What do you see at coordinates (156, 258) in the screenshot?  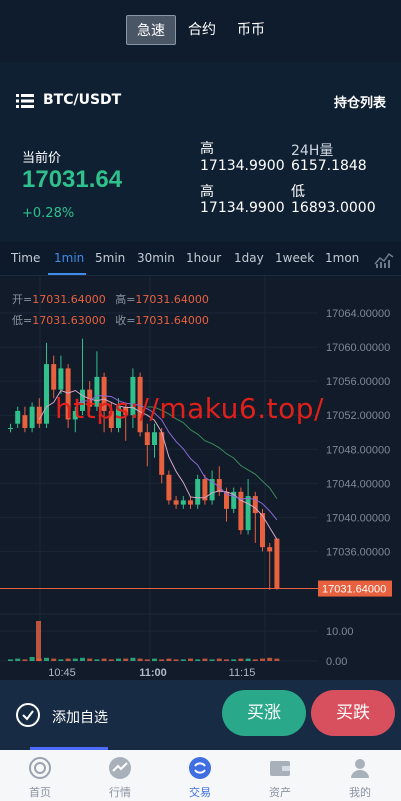 I see `interval-30min: 30min` at bounding box center [156, 258].